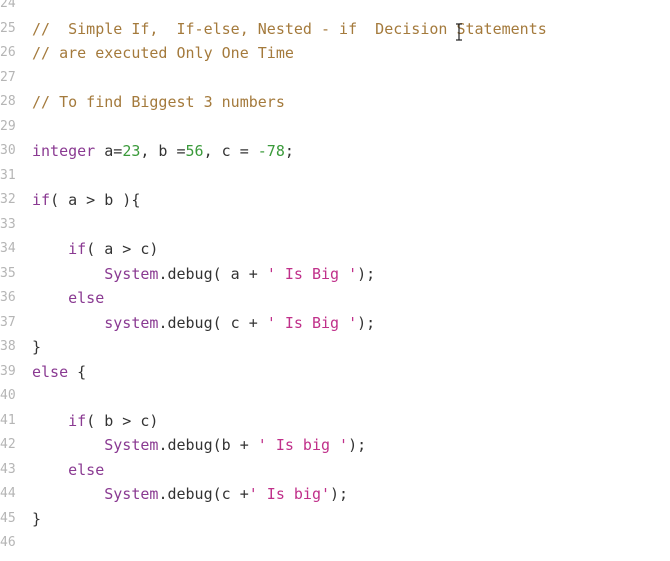 Image resolution: width=670 pixels, height=561 pixels. What do you see at coordinates (335, 519) in the screenshot?
I see `code-line: 45}` at bounding box center [335, 519].